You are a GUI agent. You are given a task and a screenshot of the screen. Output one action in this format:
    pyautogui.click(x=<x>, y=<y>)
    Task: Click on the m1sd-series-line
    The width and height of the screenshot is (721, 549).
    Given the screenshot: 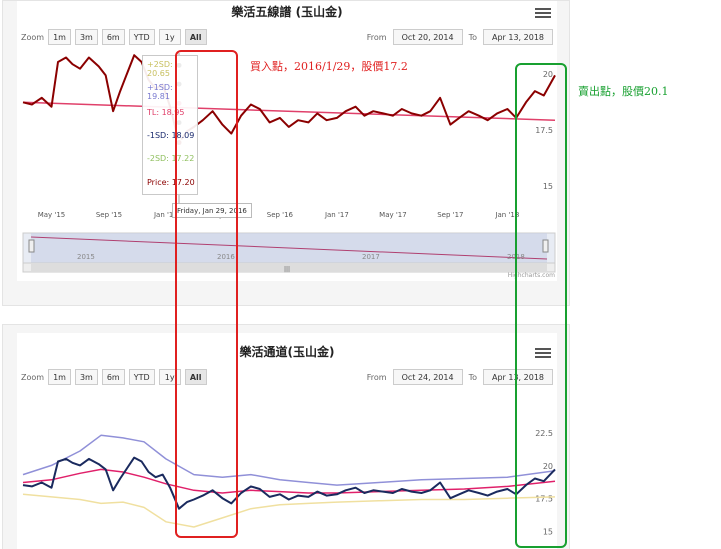 What is the action you would take?
    pyautogui.click(x=289, y=133)
    